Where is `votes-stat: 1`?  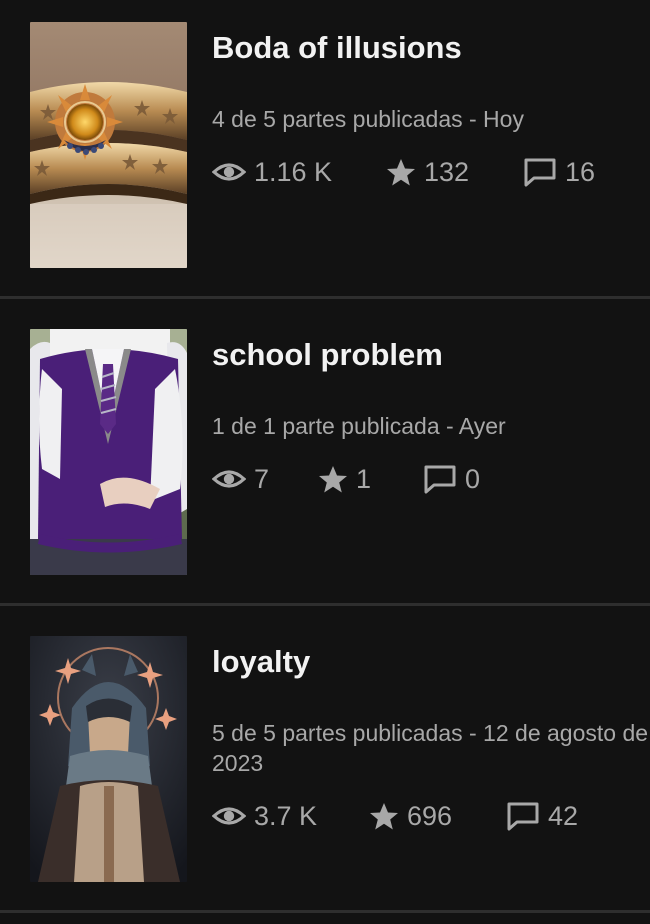 votes-stat: 1 is located at coordinates (344, 479).